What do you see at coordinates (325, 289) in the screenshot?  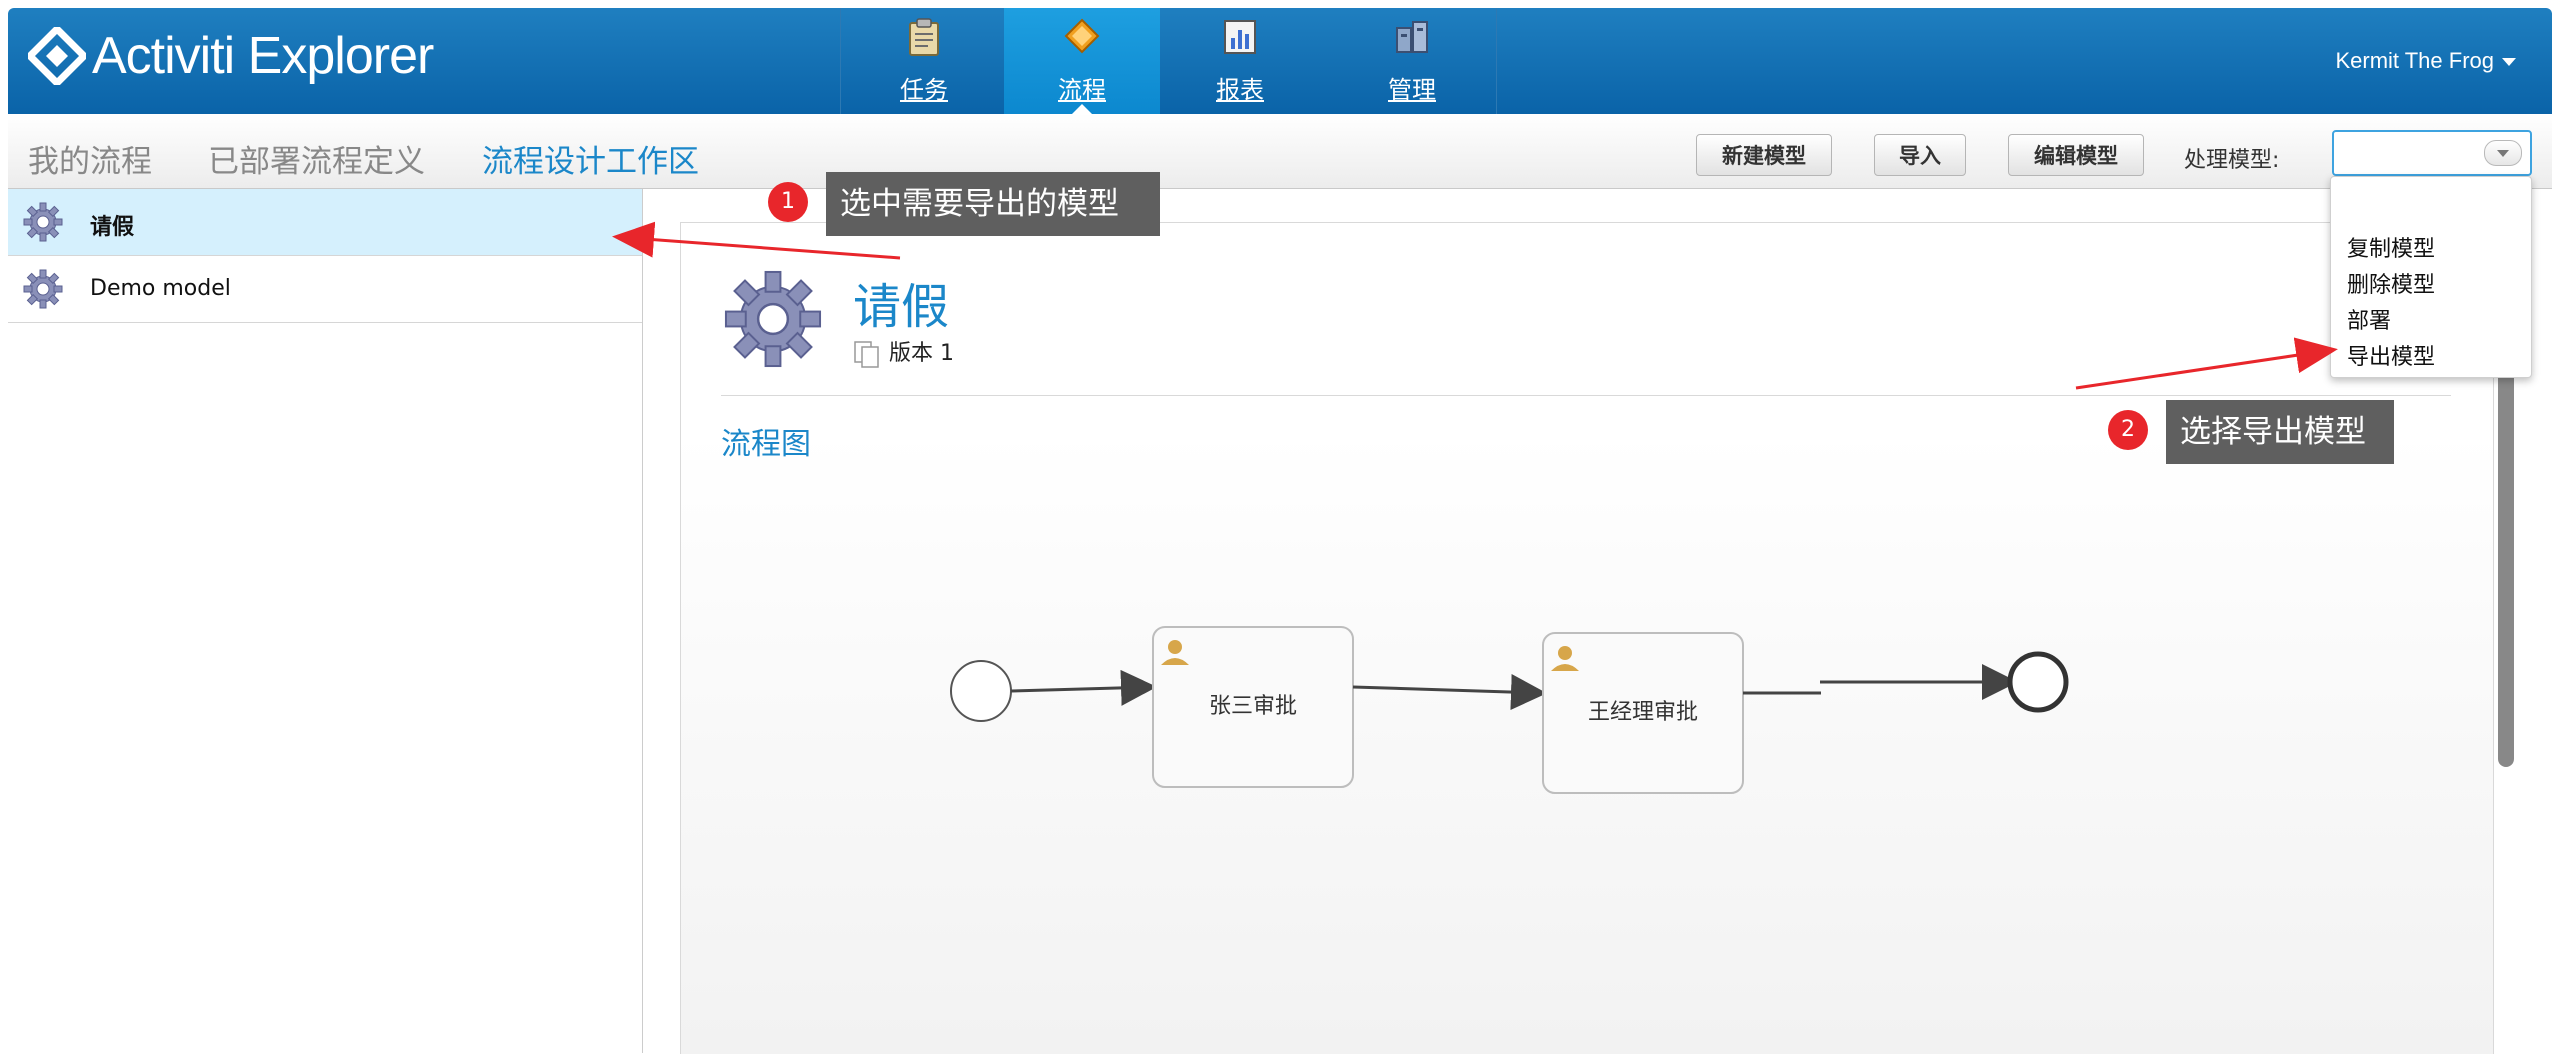 I see `model-list-item: Demo model` at bounding box center [325, 289].